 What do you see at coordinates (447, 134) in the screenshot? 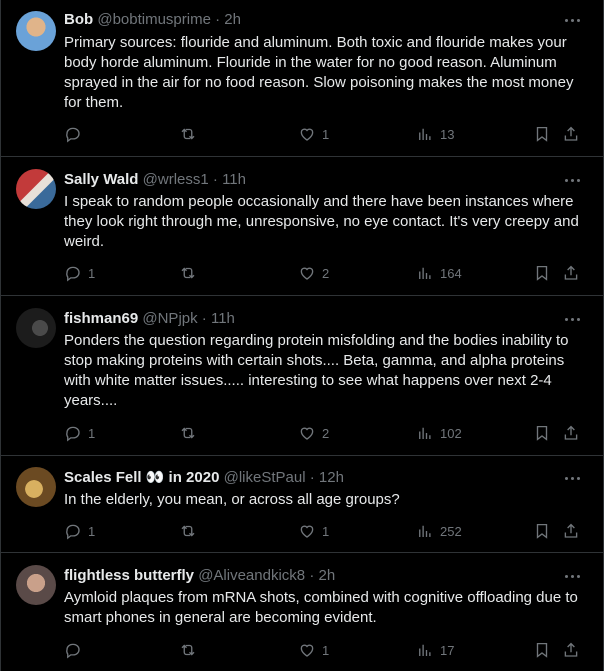
I see `view-count: 13` at bounding box center [447, 134].